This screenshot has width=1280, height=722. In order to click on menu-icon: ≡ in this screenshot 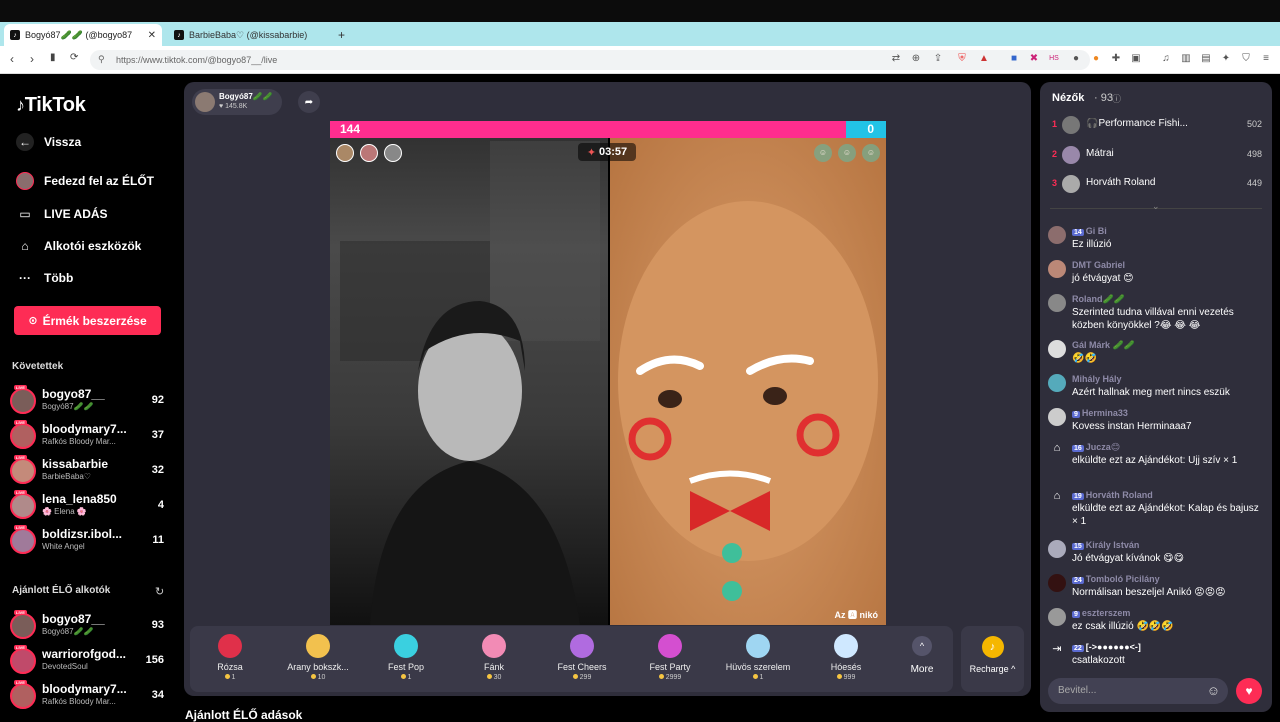, I will do `click(1266, 59)`.